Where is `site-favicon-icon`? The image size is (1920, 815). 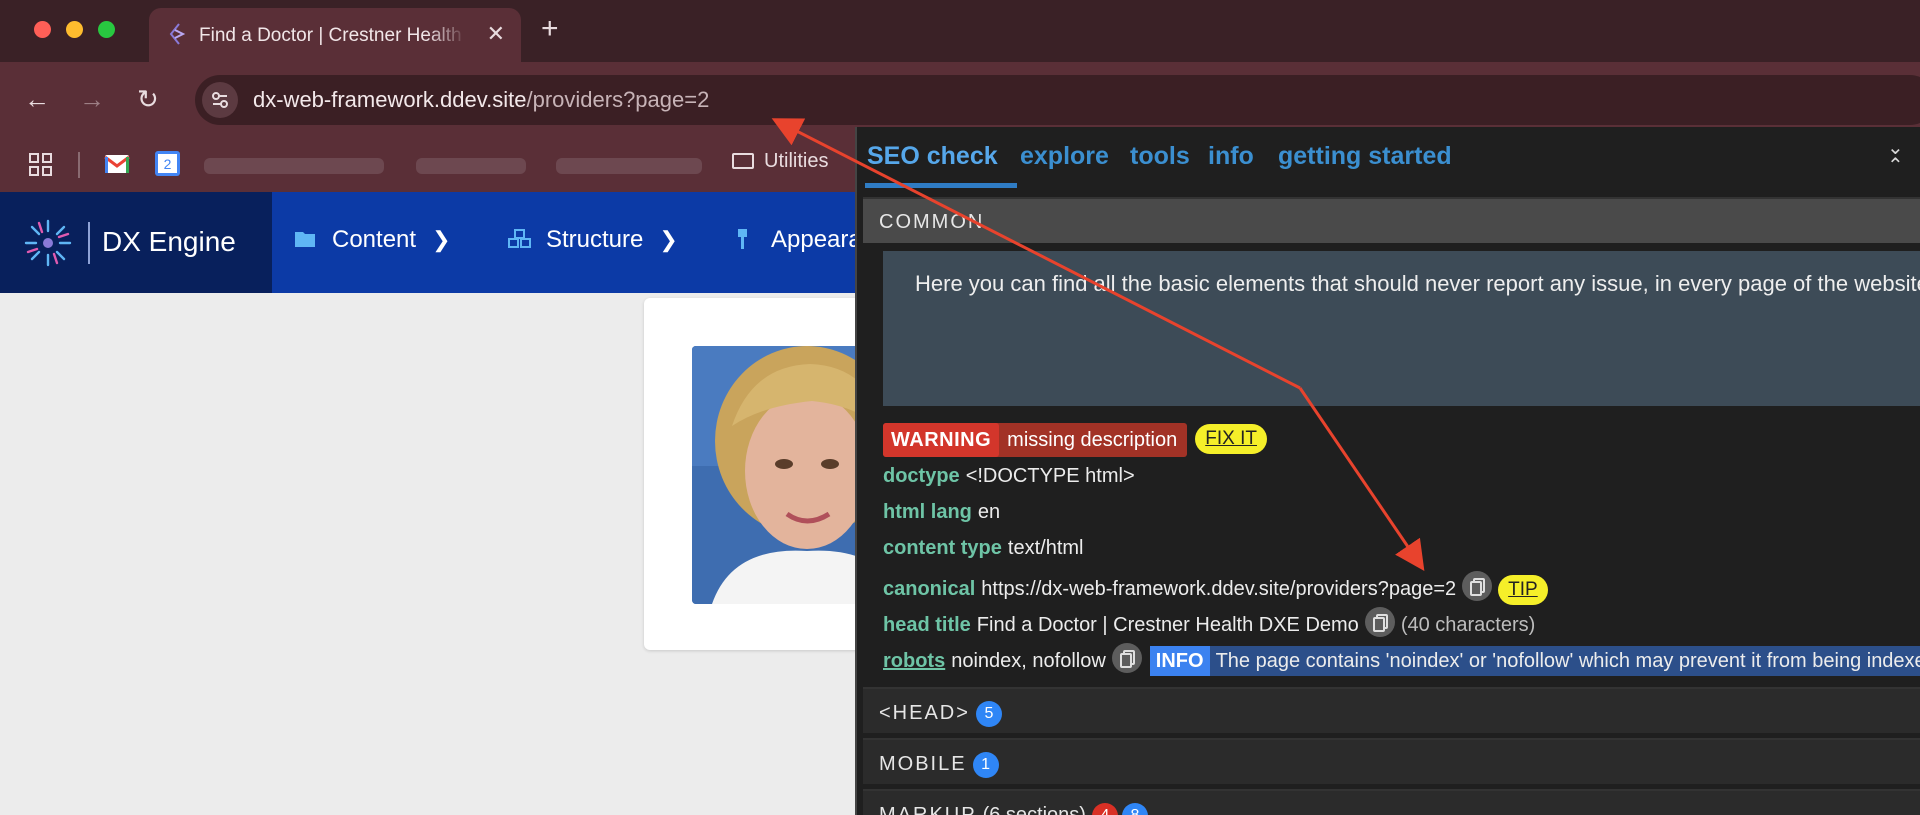
site-favicon-icon is located at coordinates (177, 34).